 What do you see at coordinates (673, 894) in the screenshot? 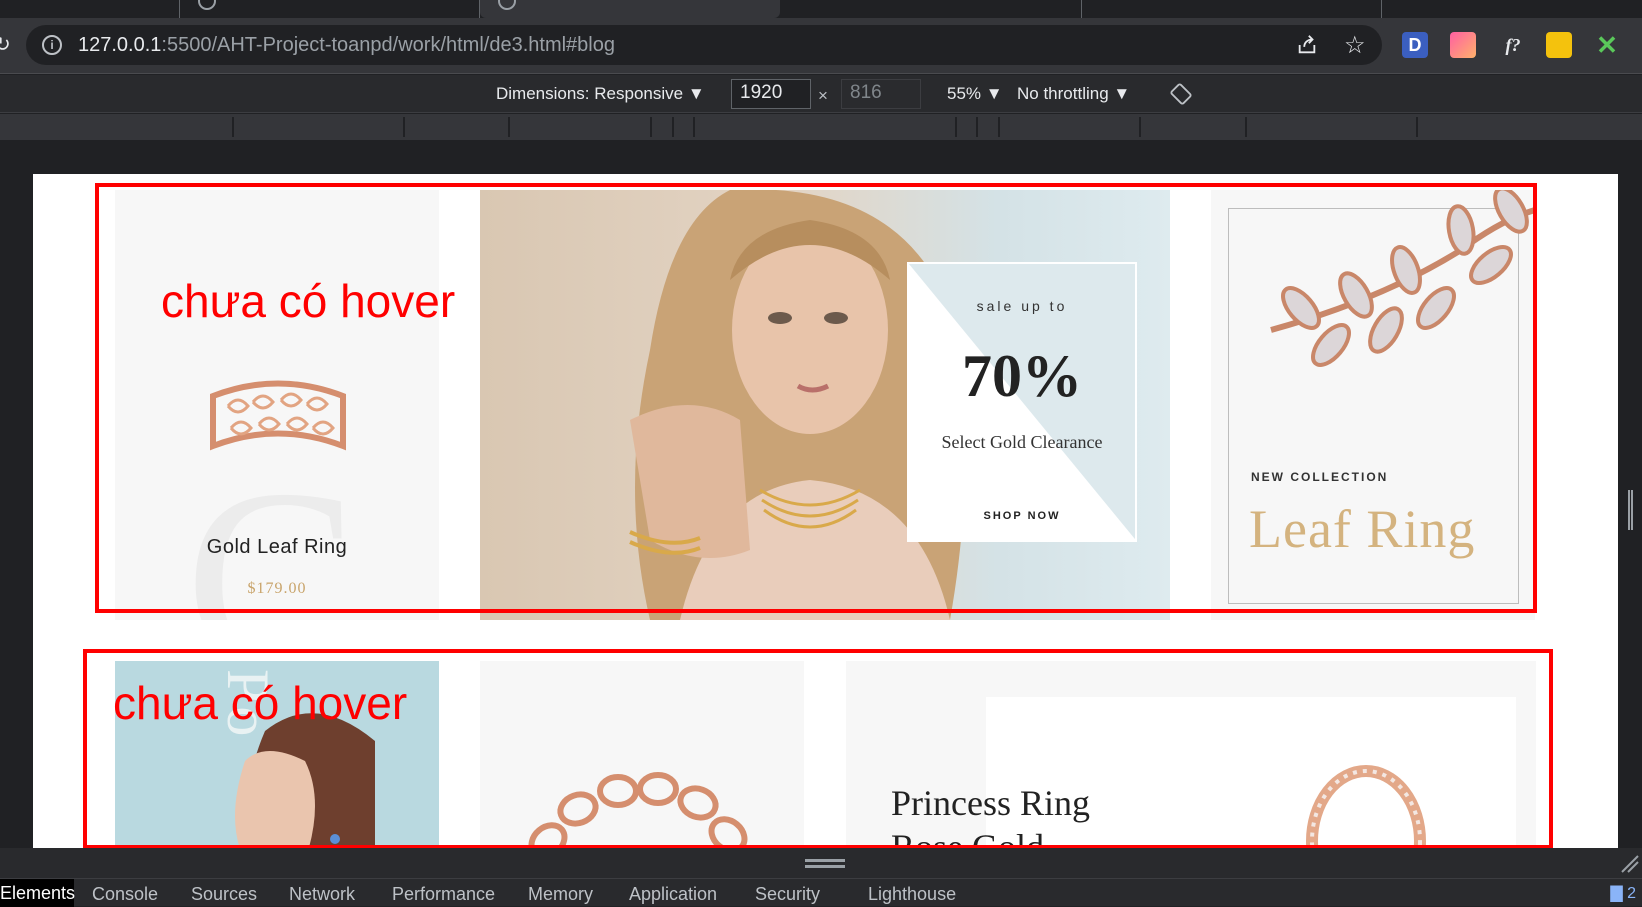
I see `tab-application: Application` at bounding box center [673, 894].